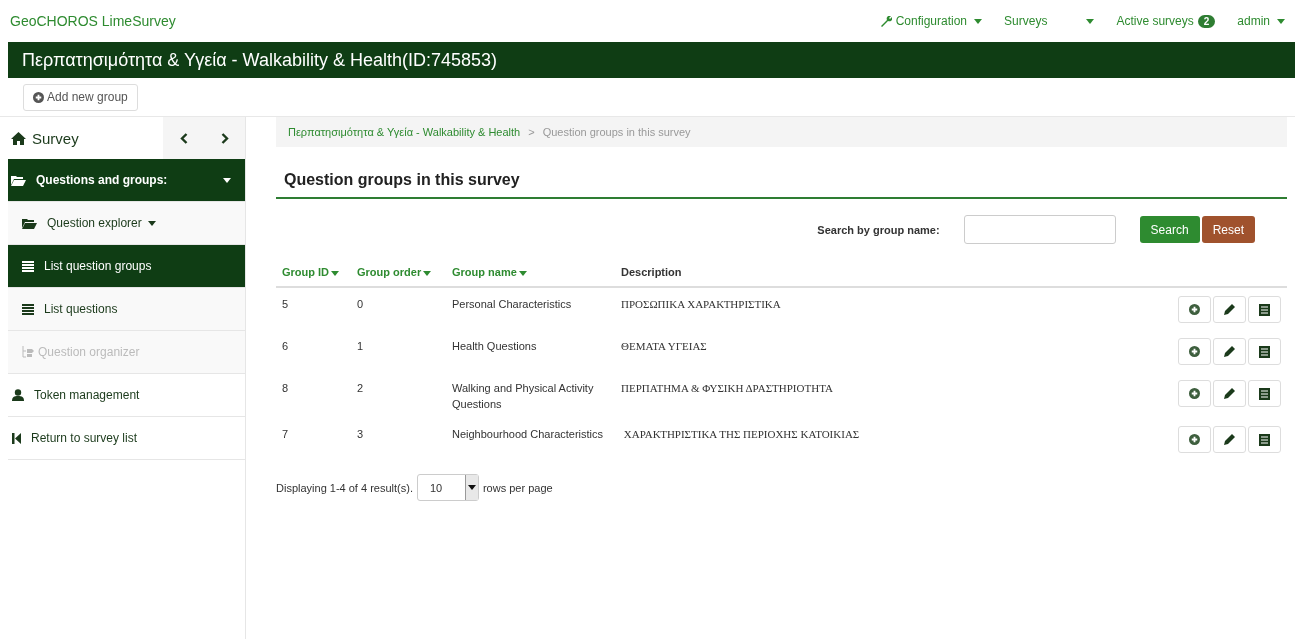 The width and height of the screenshot is (1295, 639). I want to click on table-cell-text: 7, so click(285, 434).